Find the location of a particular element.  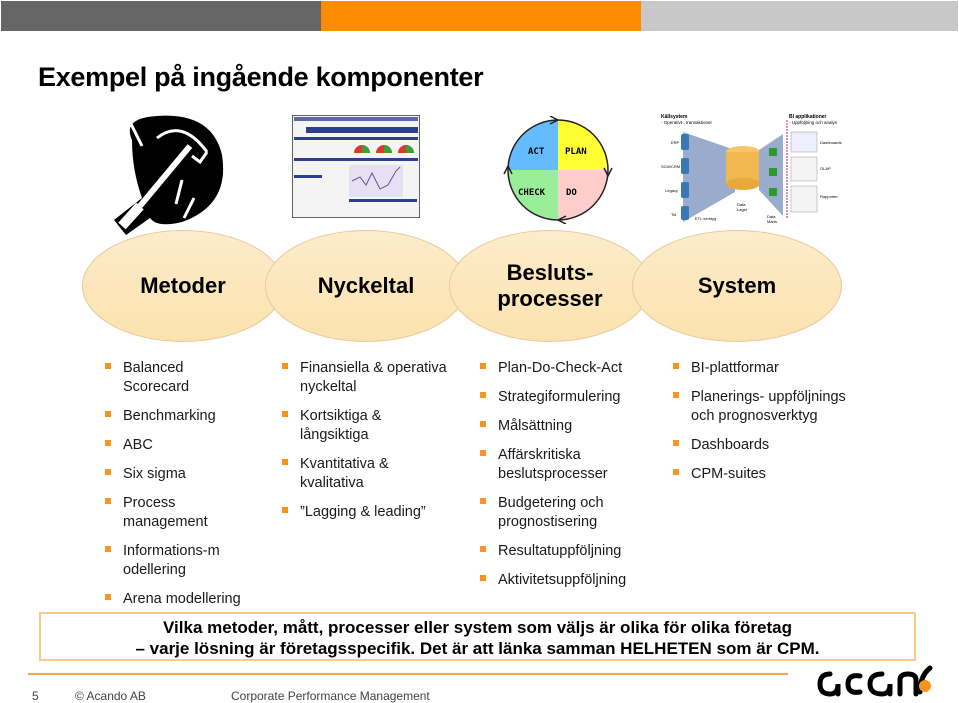

source-systems-sub: - Operativt-, transaktioner is located at coordinates (687, 122).